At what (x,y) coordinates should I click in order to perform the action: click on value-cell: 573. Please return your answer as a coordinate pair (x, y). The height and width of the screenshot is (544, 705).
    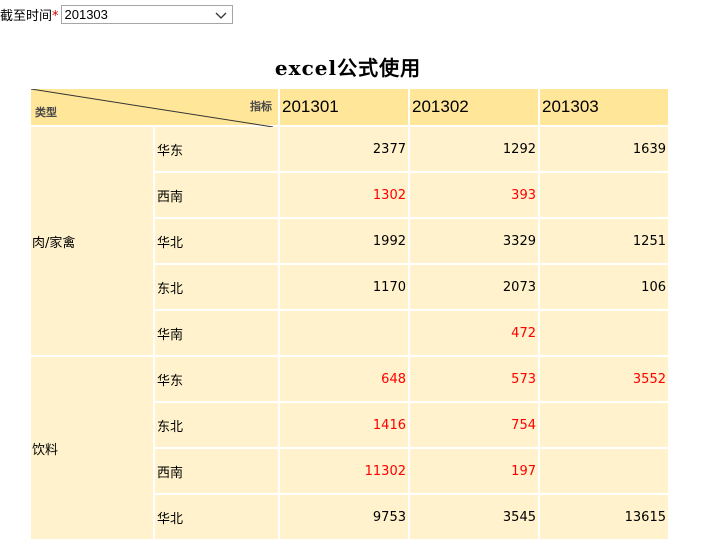
    Looking at the image, I should click on (474, 379).